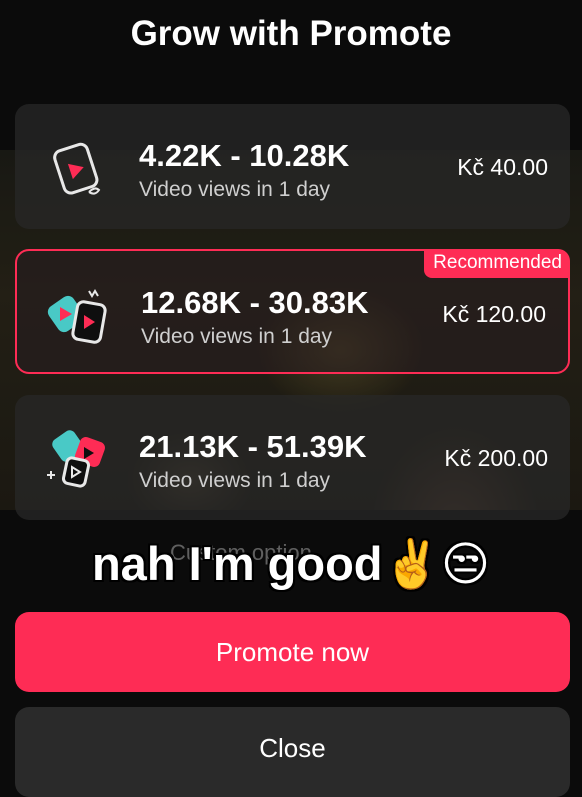 Image resolution: width=582 pixels, height=797 pixels. Describe the element at coordinates (494, 314) in the screenshot. I see `option-price: Kč 120.00` at that location.